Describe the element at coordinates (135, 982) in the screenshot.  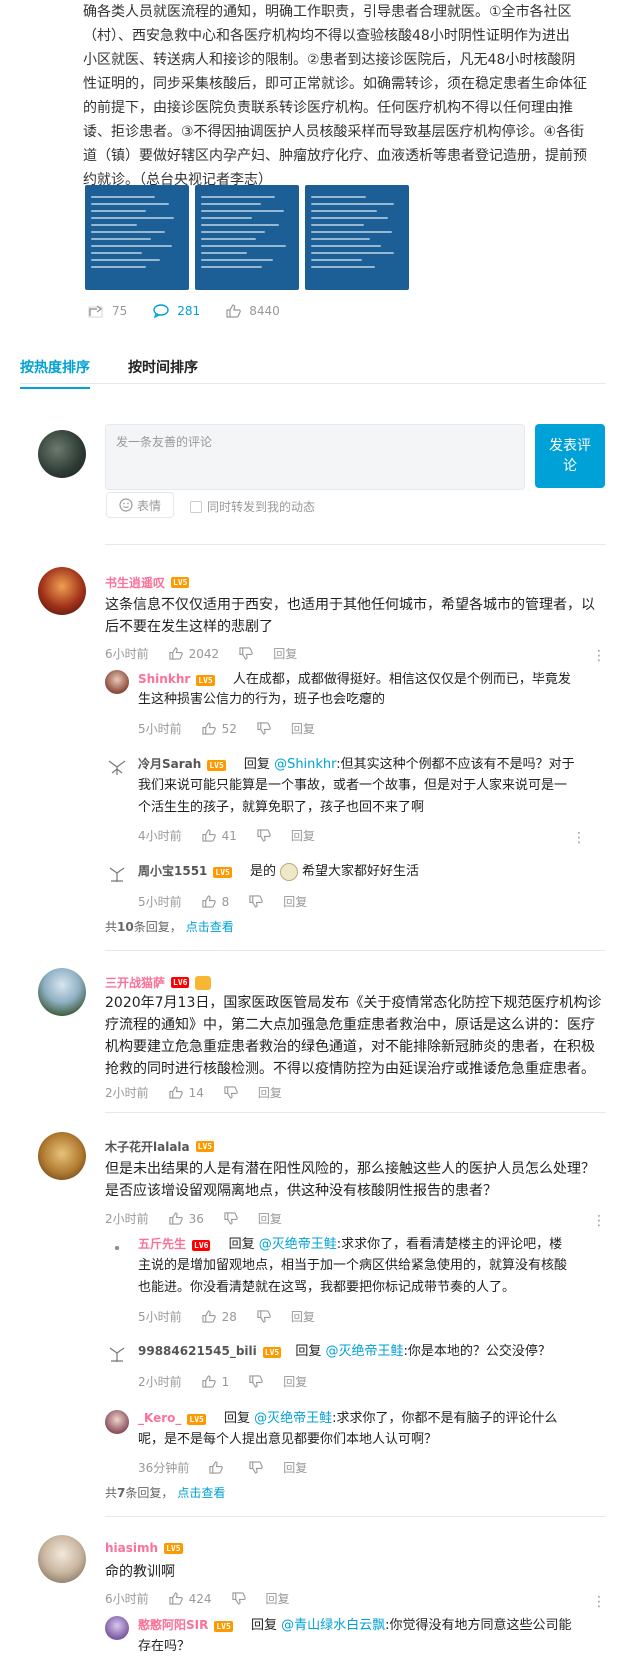
I see `username-text: 三开战猫萨` at that location.